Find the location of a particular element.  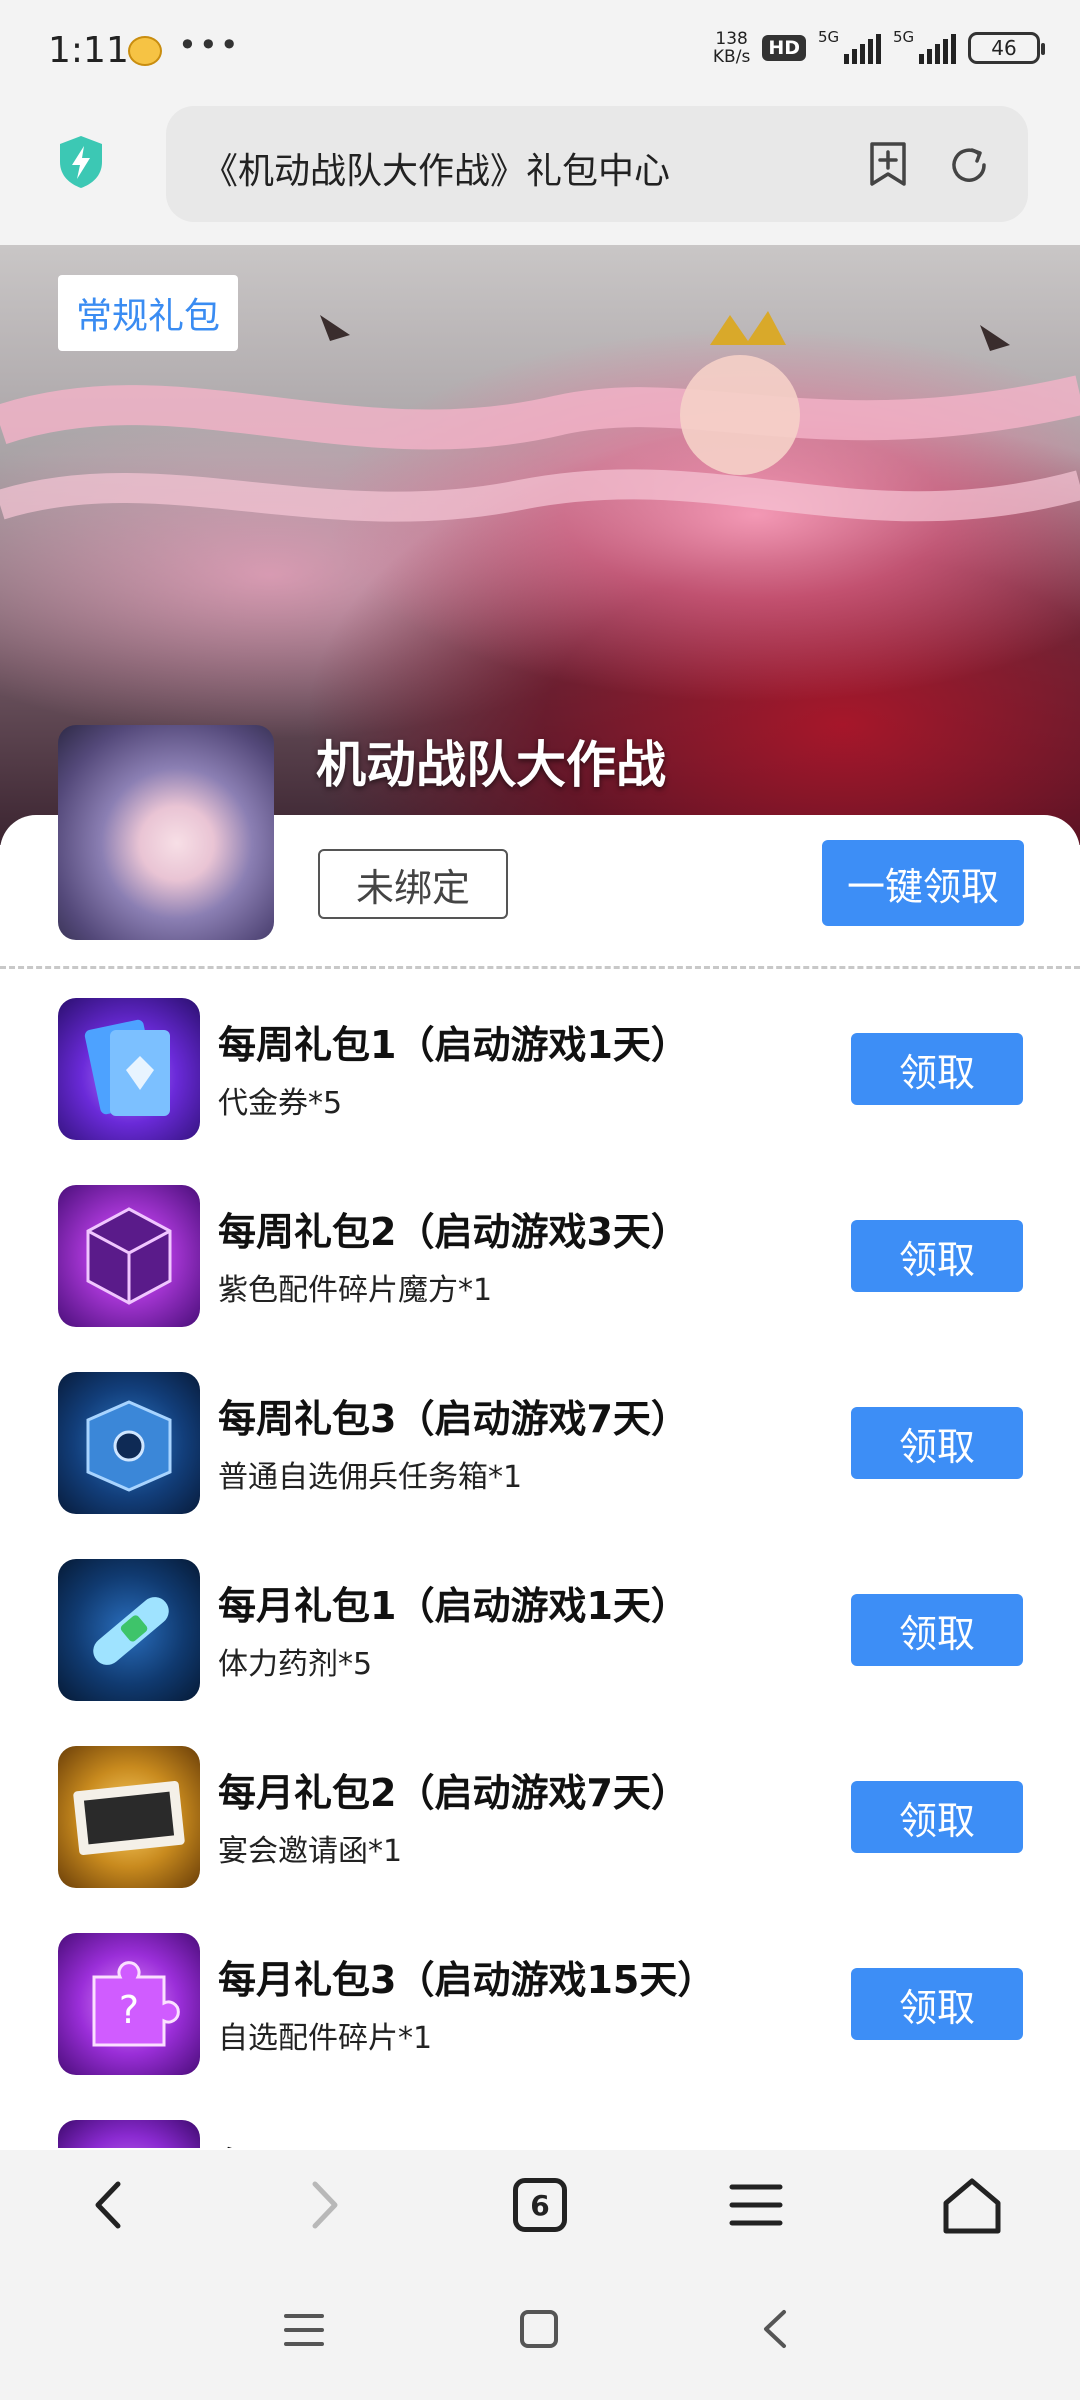

home-button is located at coordinates (972, 2205).